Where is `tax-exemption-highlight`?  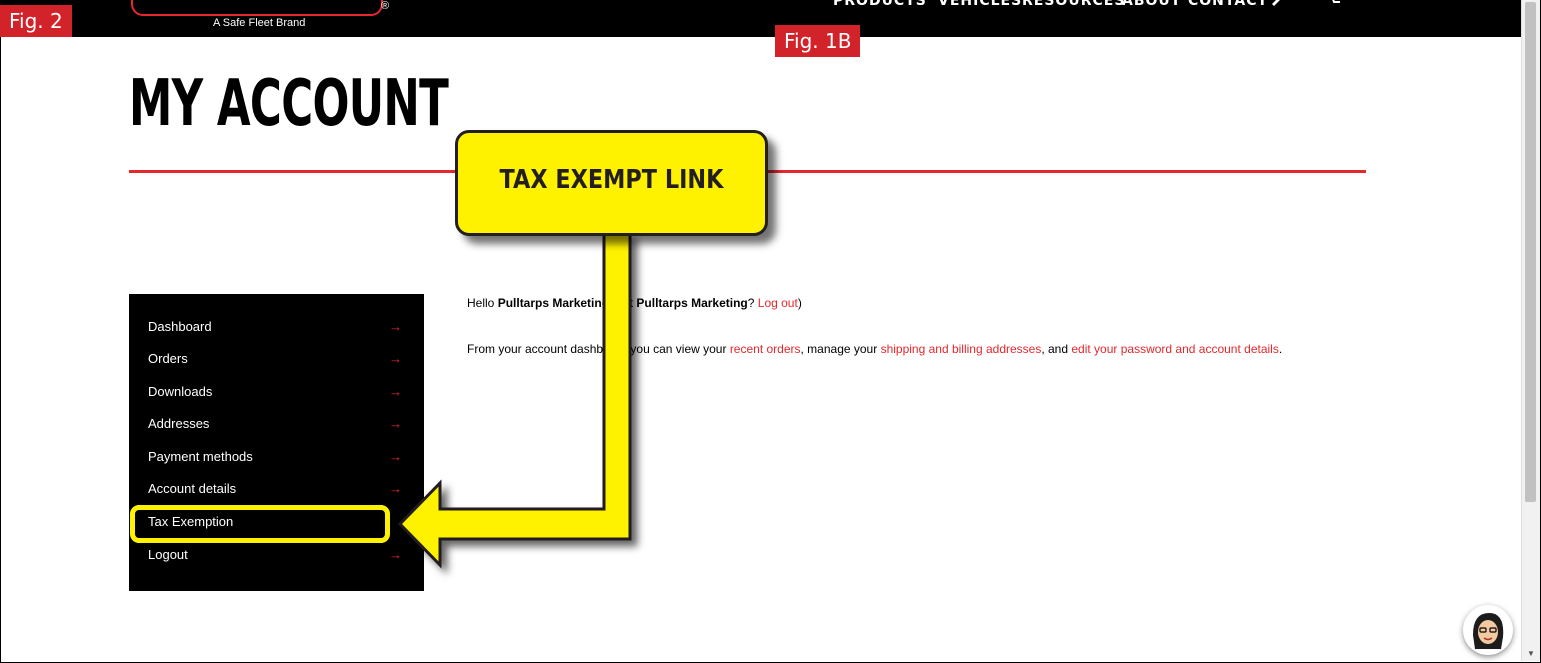
tax-exemption-highlight is located at coordinates (260, 524).